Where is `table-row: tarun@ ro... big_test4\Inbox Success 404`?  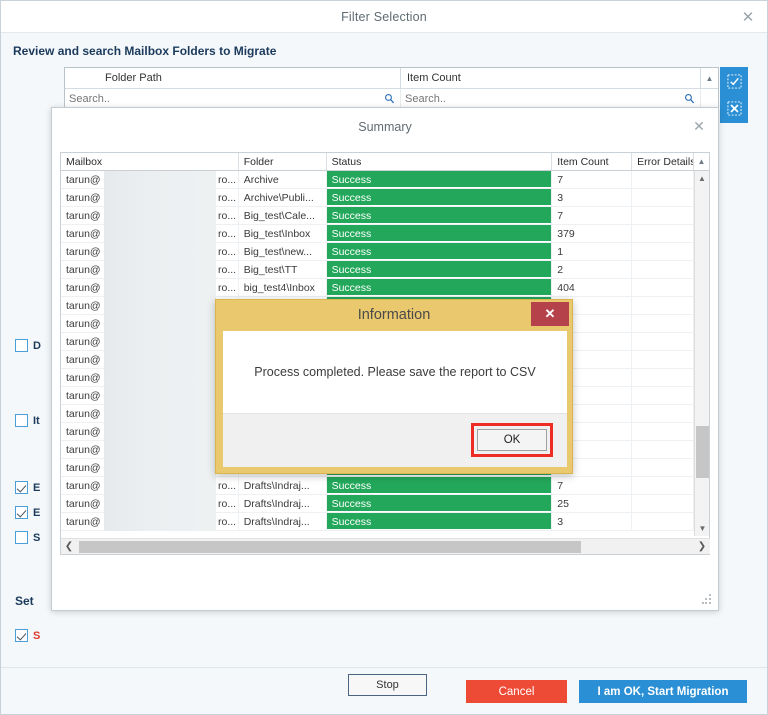
table-row: tarun@ ro... big_test4\Inbox Success 404 is located at coordinates (385, 288).